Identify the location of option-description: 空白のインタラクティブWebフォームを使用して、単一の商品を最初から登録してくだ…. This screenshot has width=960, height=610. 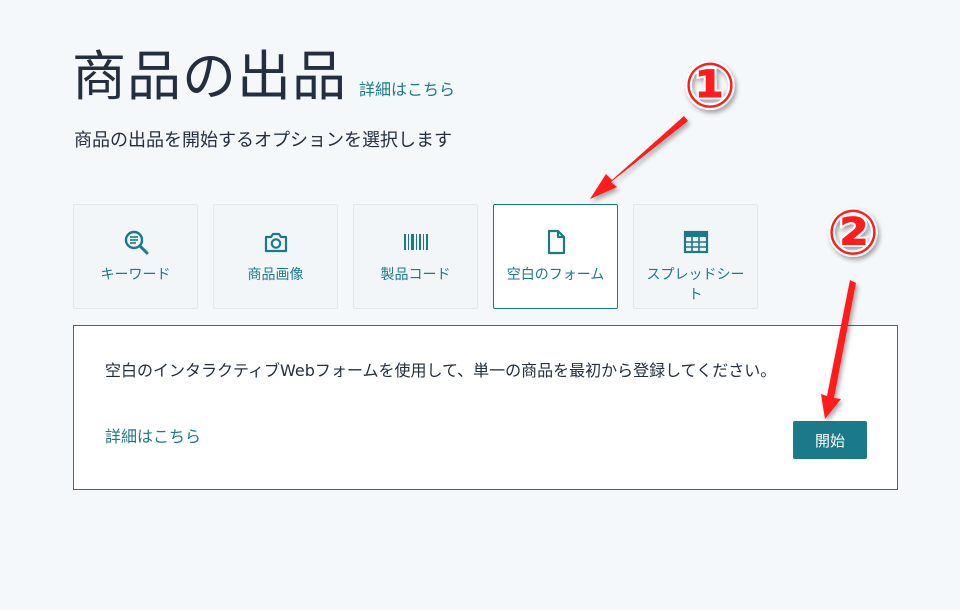
(441, 370).